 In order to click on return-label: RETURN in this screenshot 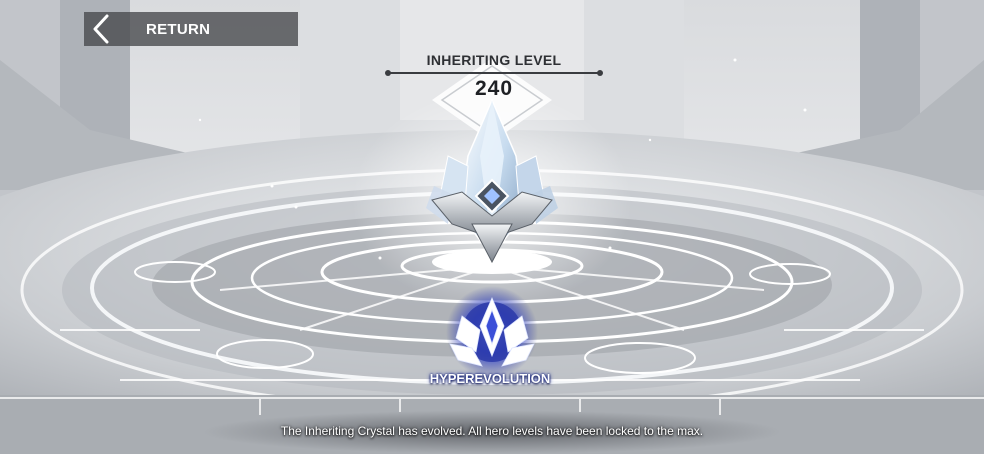, I will do `click(178, 29)`.